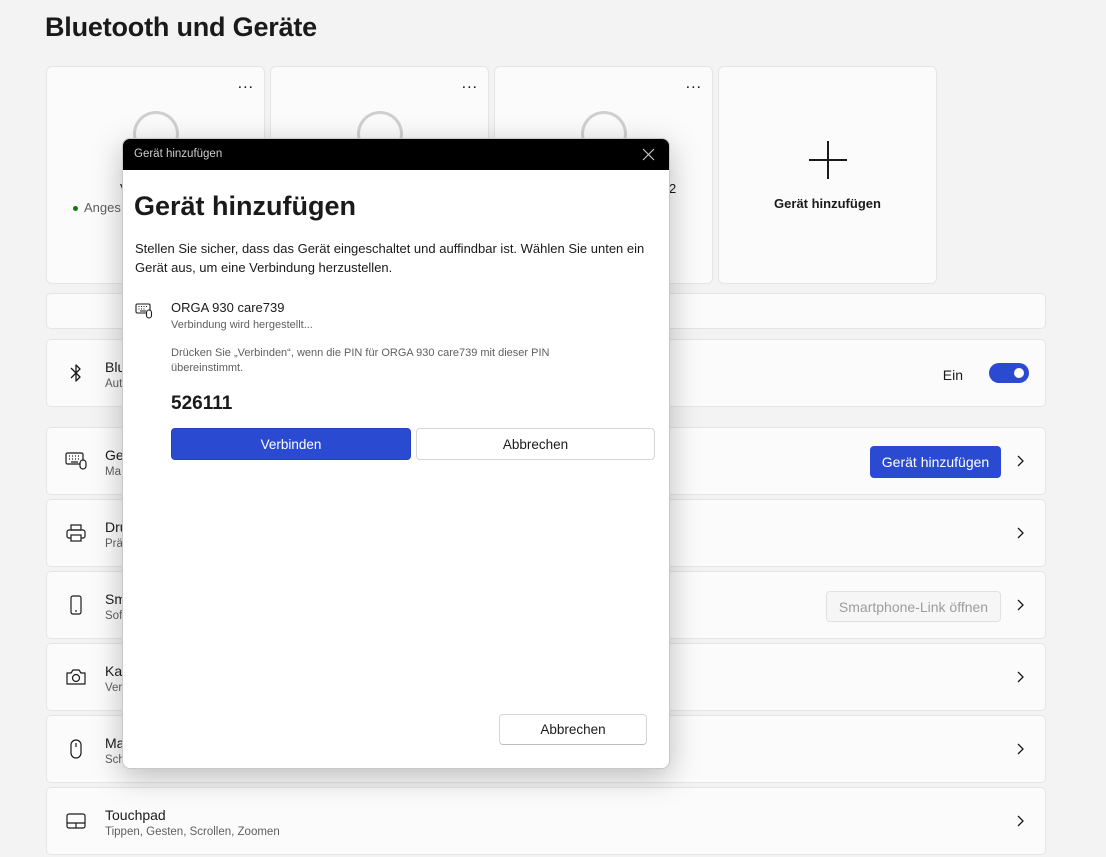 This screenshot has width=1106, height=857. I want to click on row-subtitle: Ver, so click(114, 688).